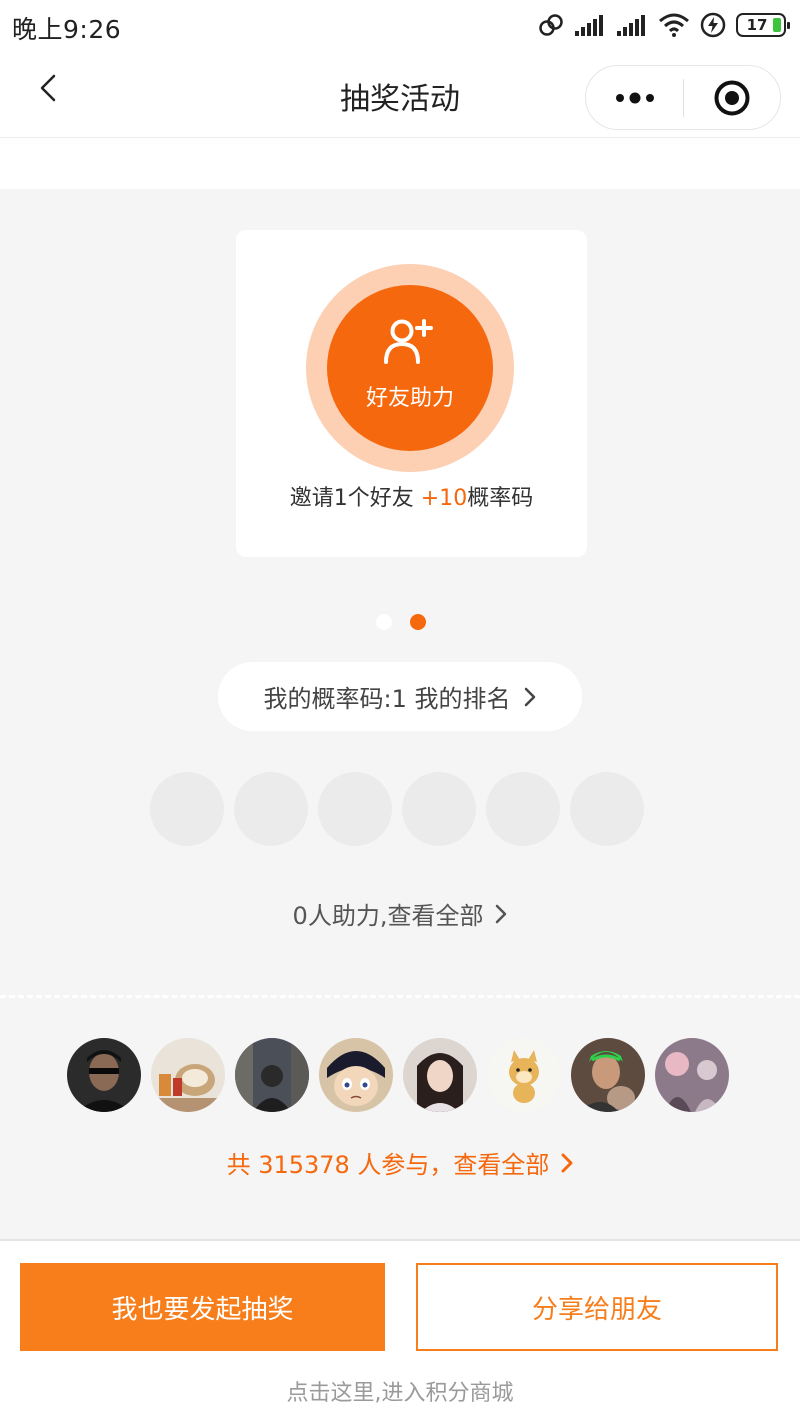  I want to click on nav-bar: 抽奖活动, so click(400, 95).